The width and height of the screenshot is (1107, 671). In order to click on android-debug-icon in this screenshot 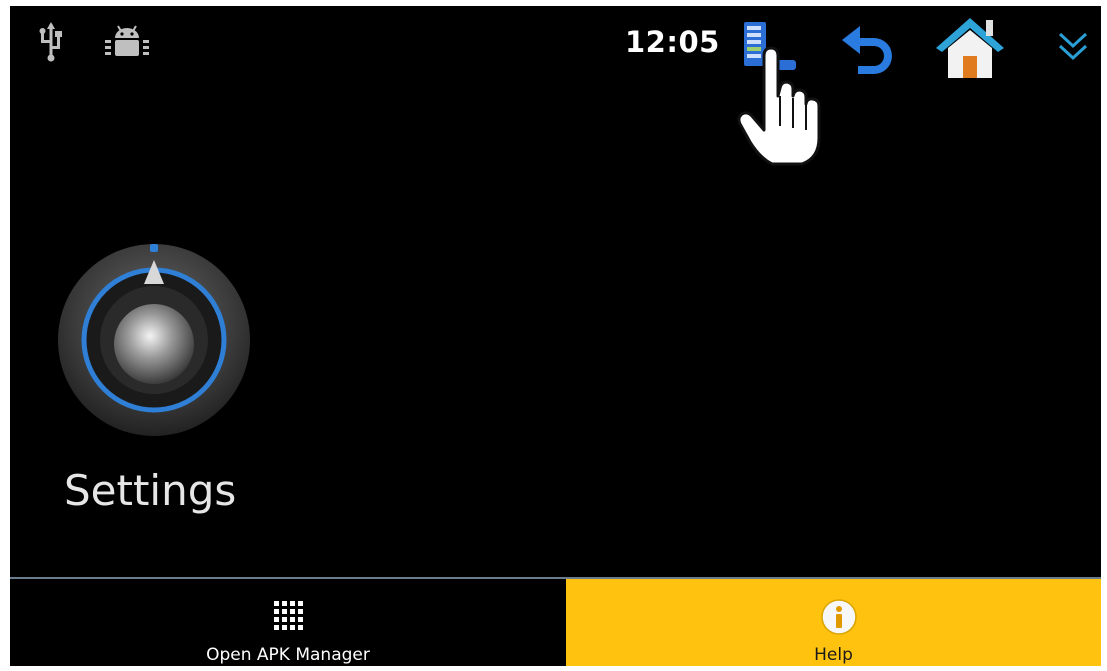, I will do `click(127, 40)`.